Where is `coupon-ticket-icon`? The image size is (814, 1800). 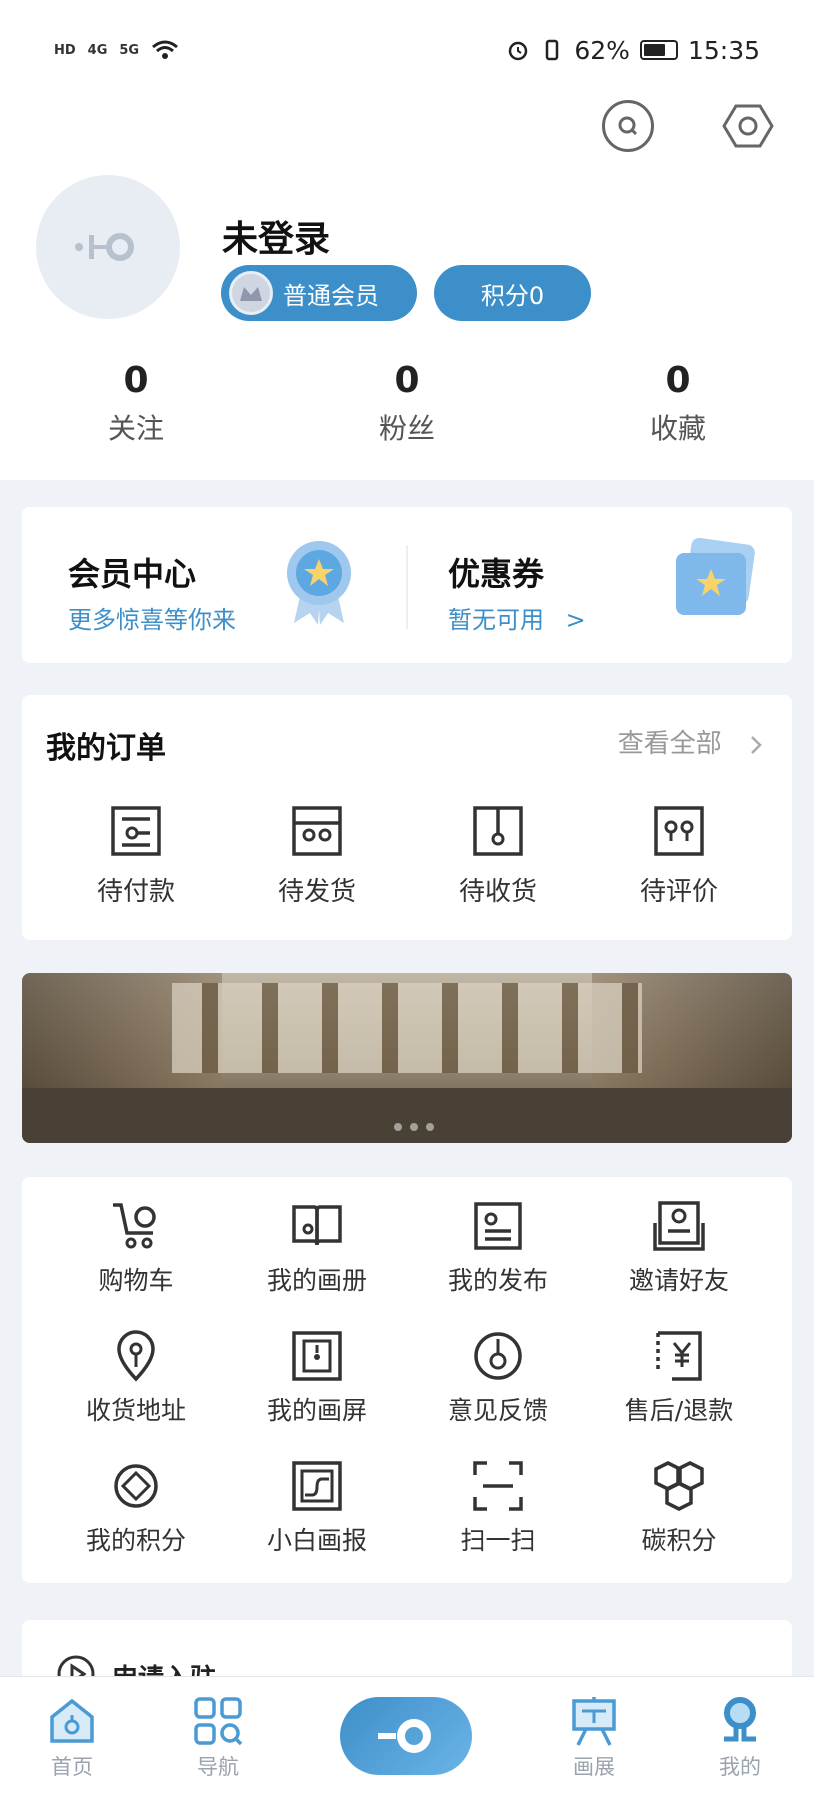 coupon-ticket-icon is located at coordinates (715, 576).